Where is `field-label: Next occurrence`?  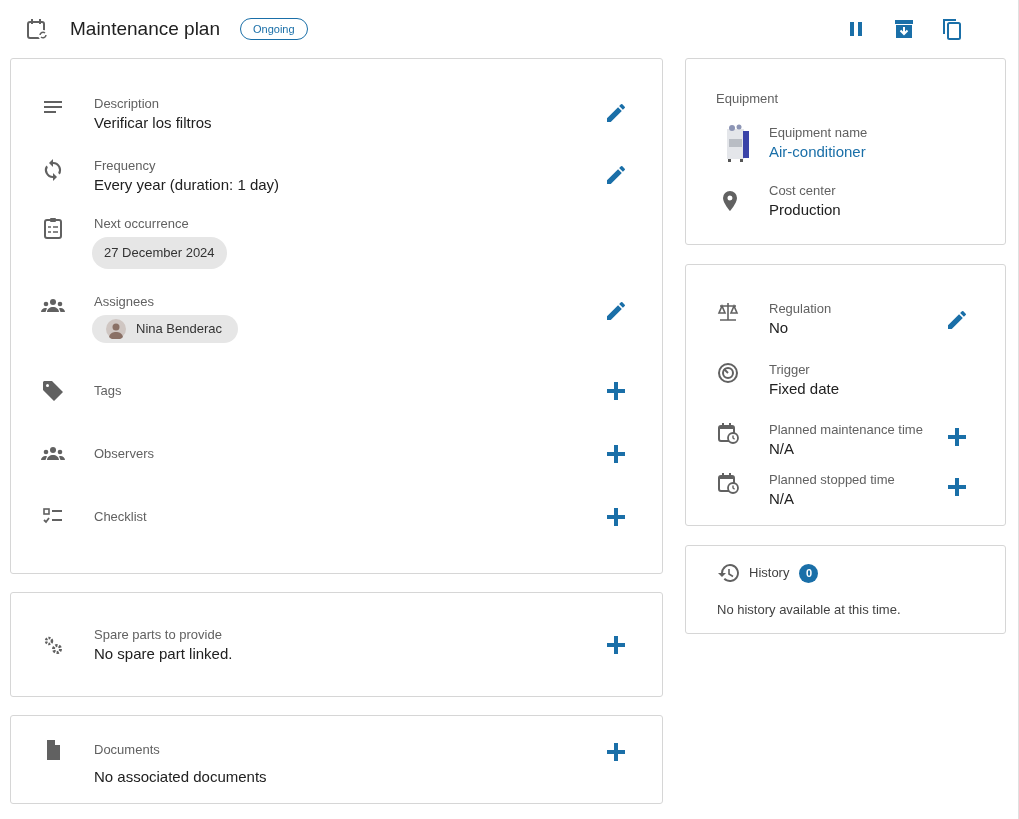 field-label: Next occurrence is located at coordinates (142, 224).